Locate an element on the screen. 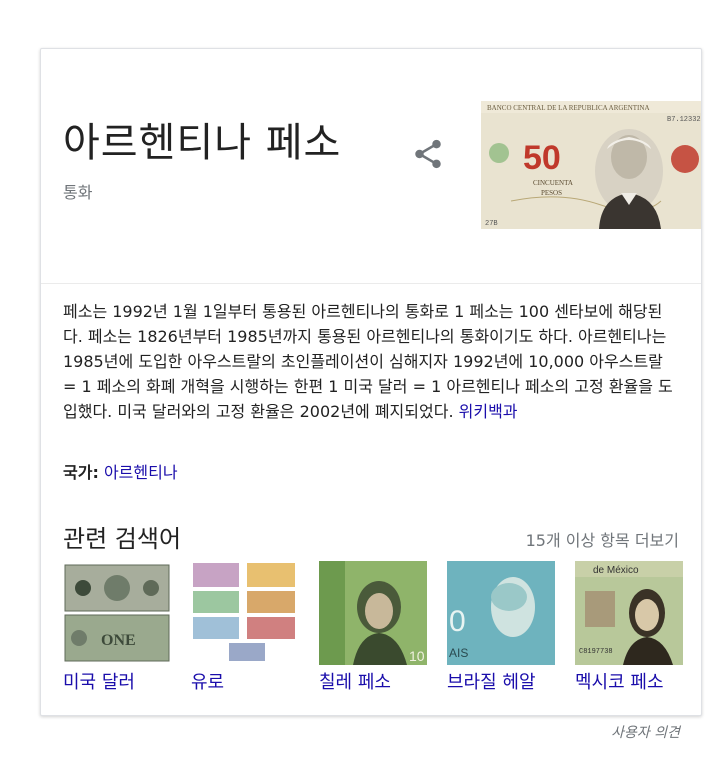 The image size is (728, 773). svg-text: 27B is located at coordinates (491, 224).